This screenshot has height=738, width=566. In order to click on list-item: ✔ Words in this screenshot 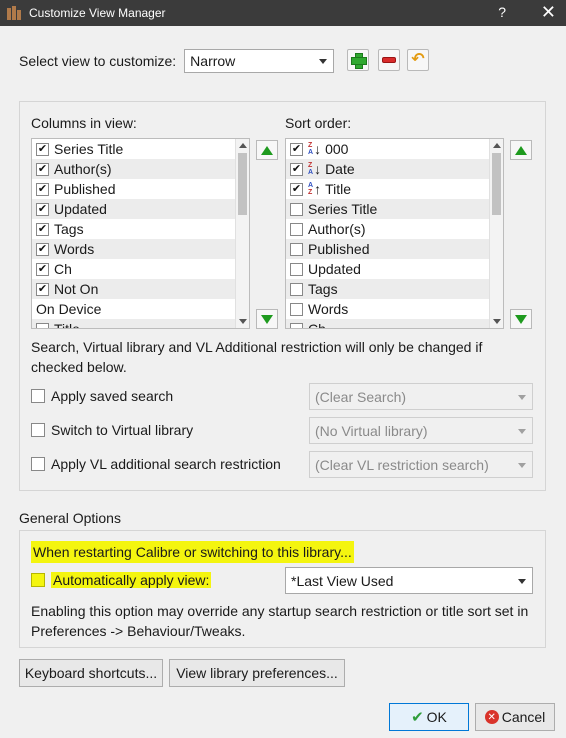, I will do `click(133, 249)`.